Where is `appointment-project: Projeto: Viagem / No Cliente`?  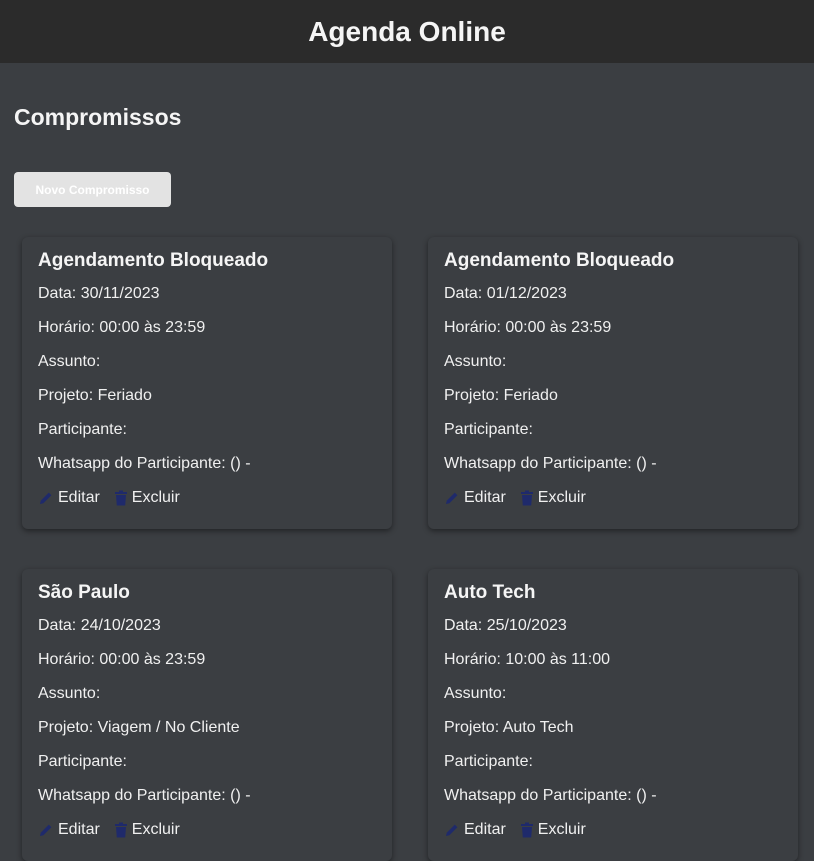 appointment-project: Projeto: Viagem / No Cliente is located at coordinates (139, 727).